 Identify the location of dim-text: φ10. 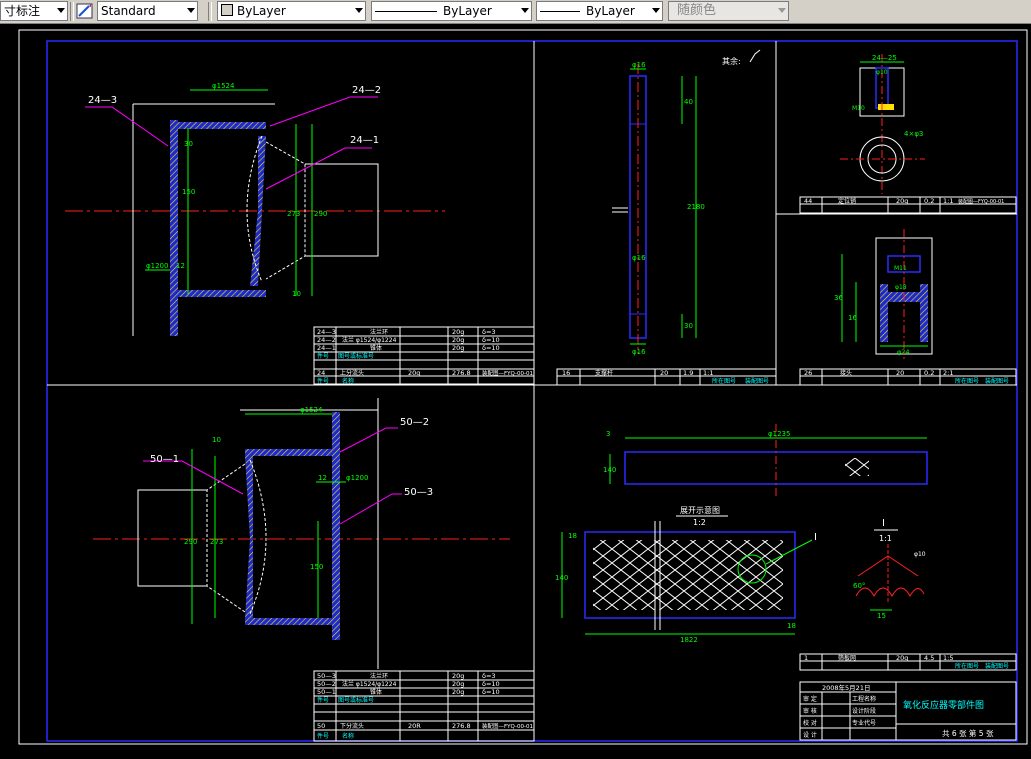
(882, 72).